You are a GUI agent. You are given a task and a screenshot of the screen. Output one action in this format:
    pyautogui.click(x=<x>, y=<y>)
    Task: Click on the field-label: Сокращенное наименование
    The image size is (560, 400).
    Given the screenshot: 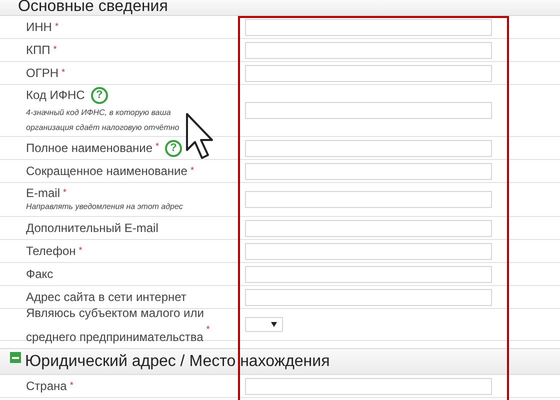 What is the action you would take?
    pyautogui.click(x=107, y=171)
    